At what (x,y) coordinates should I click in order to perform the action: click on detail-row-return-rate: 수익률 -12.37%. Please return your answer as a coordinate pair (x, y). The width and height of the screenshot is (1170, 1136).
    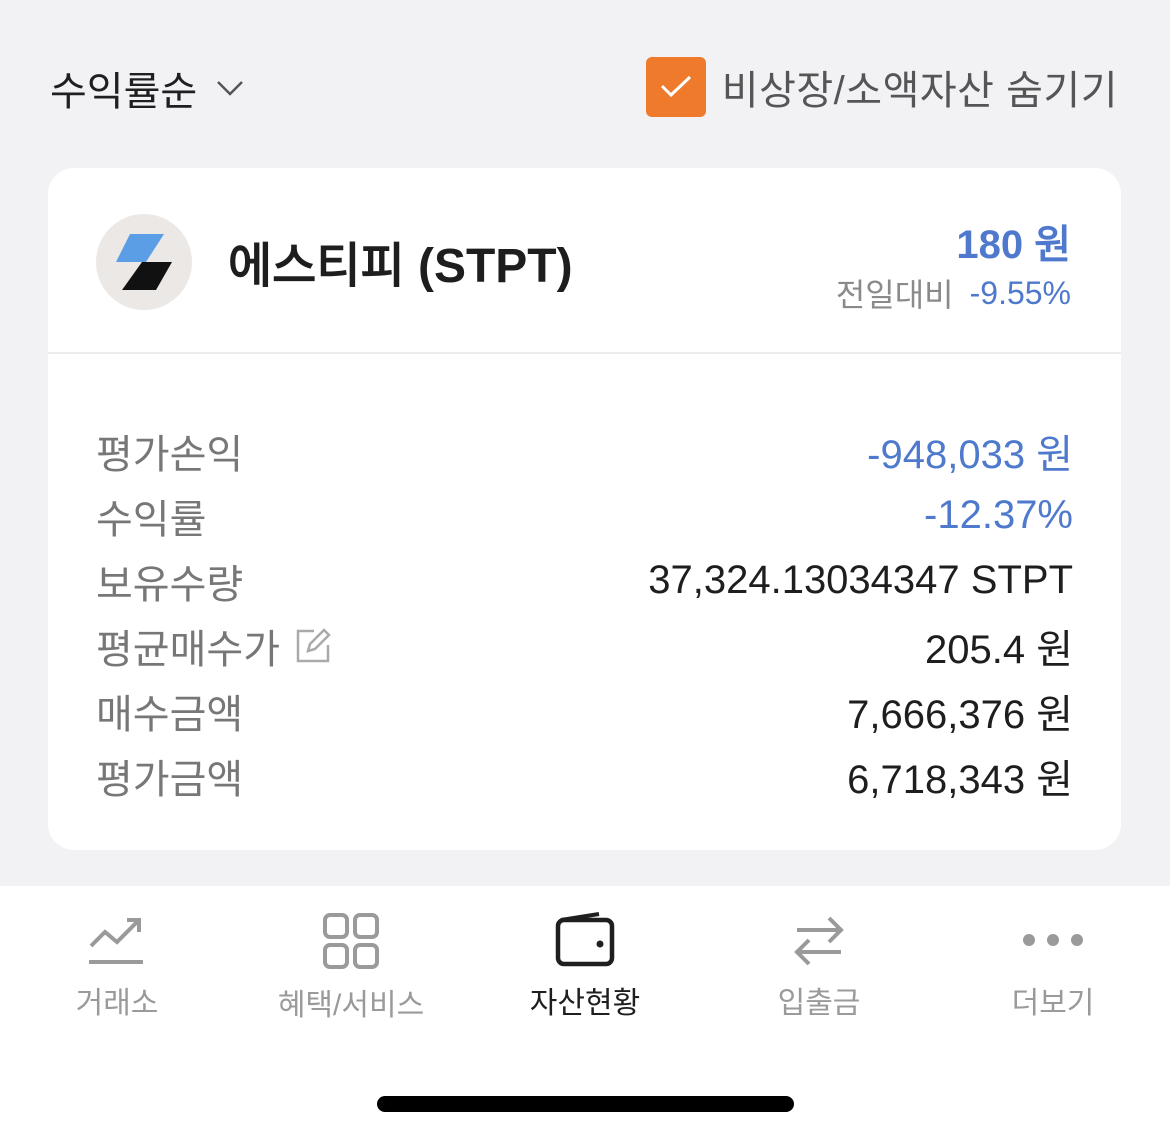
    Looking at the image, I should click on (584, 515).